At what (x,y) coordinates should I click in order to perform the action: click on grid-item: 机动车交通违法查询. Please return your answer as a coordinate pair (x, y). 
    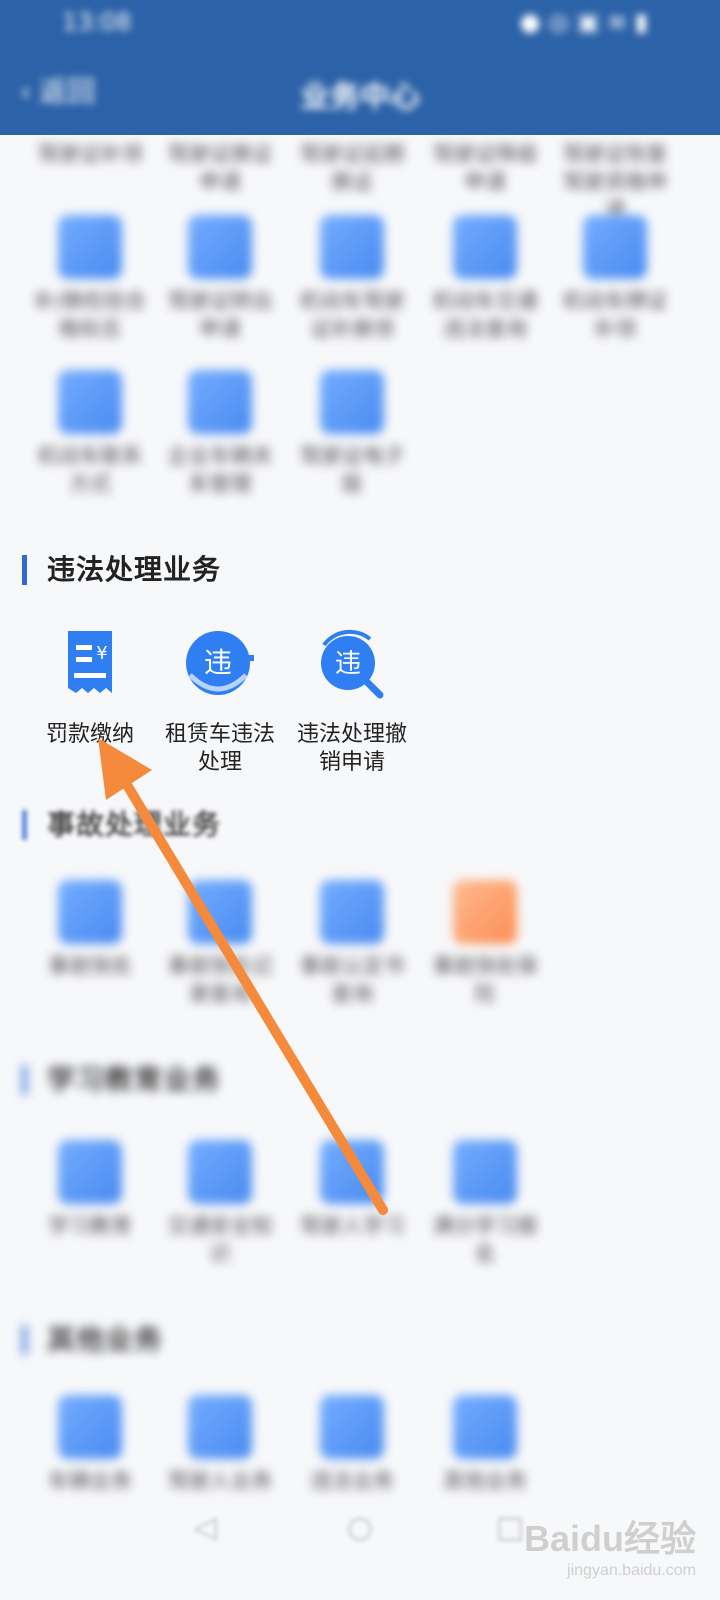
    Looking at the image, I should click on (485, 279).